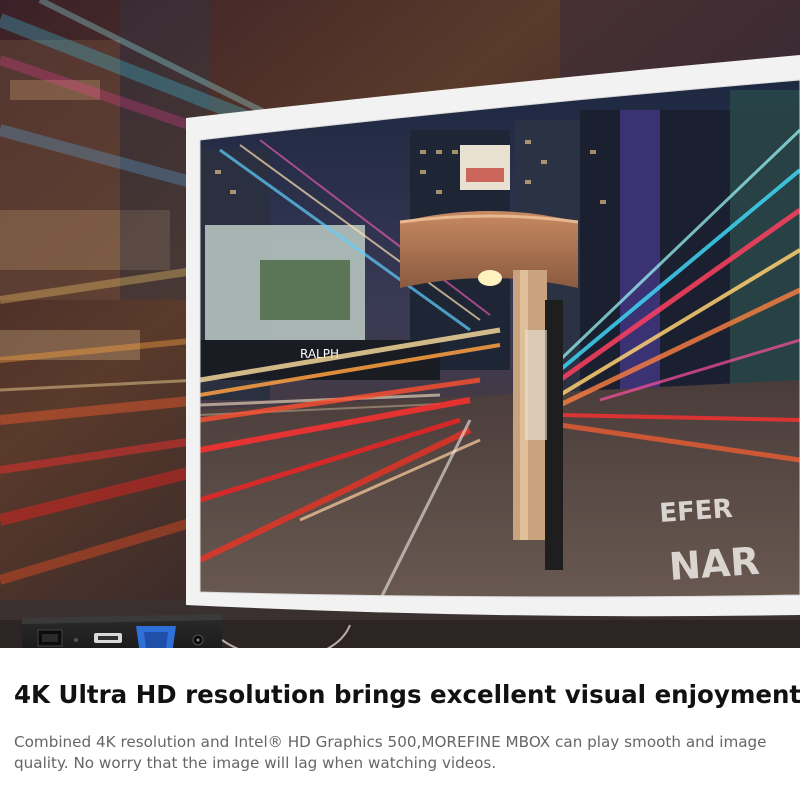 This screenshot has height=800, width=800. I want to click on mini-pc-device, so click(122, 631).